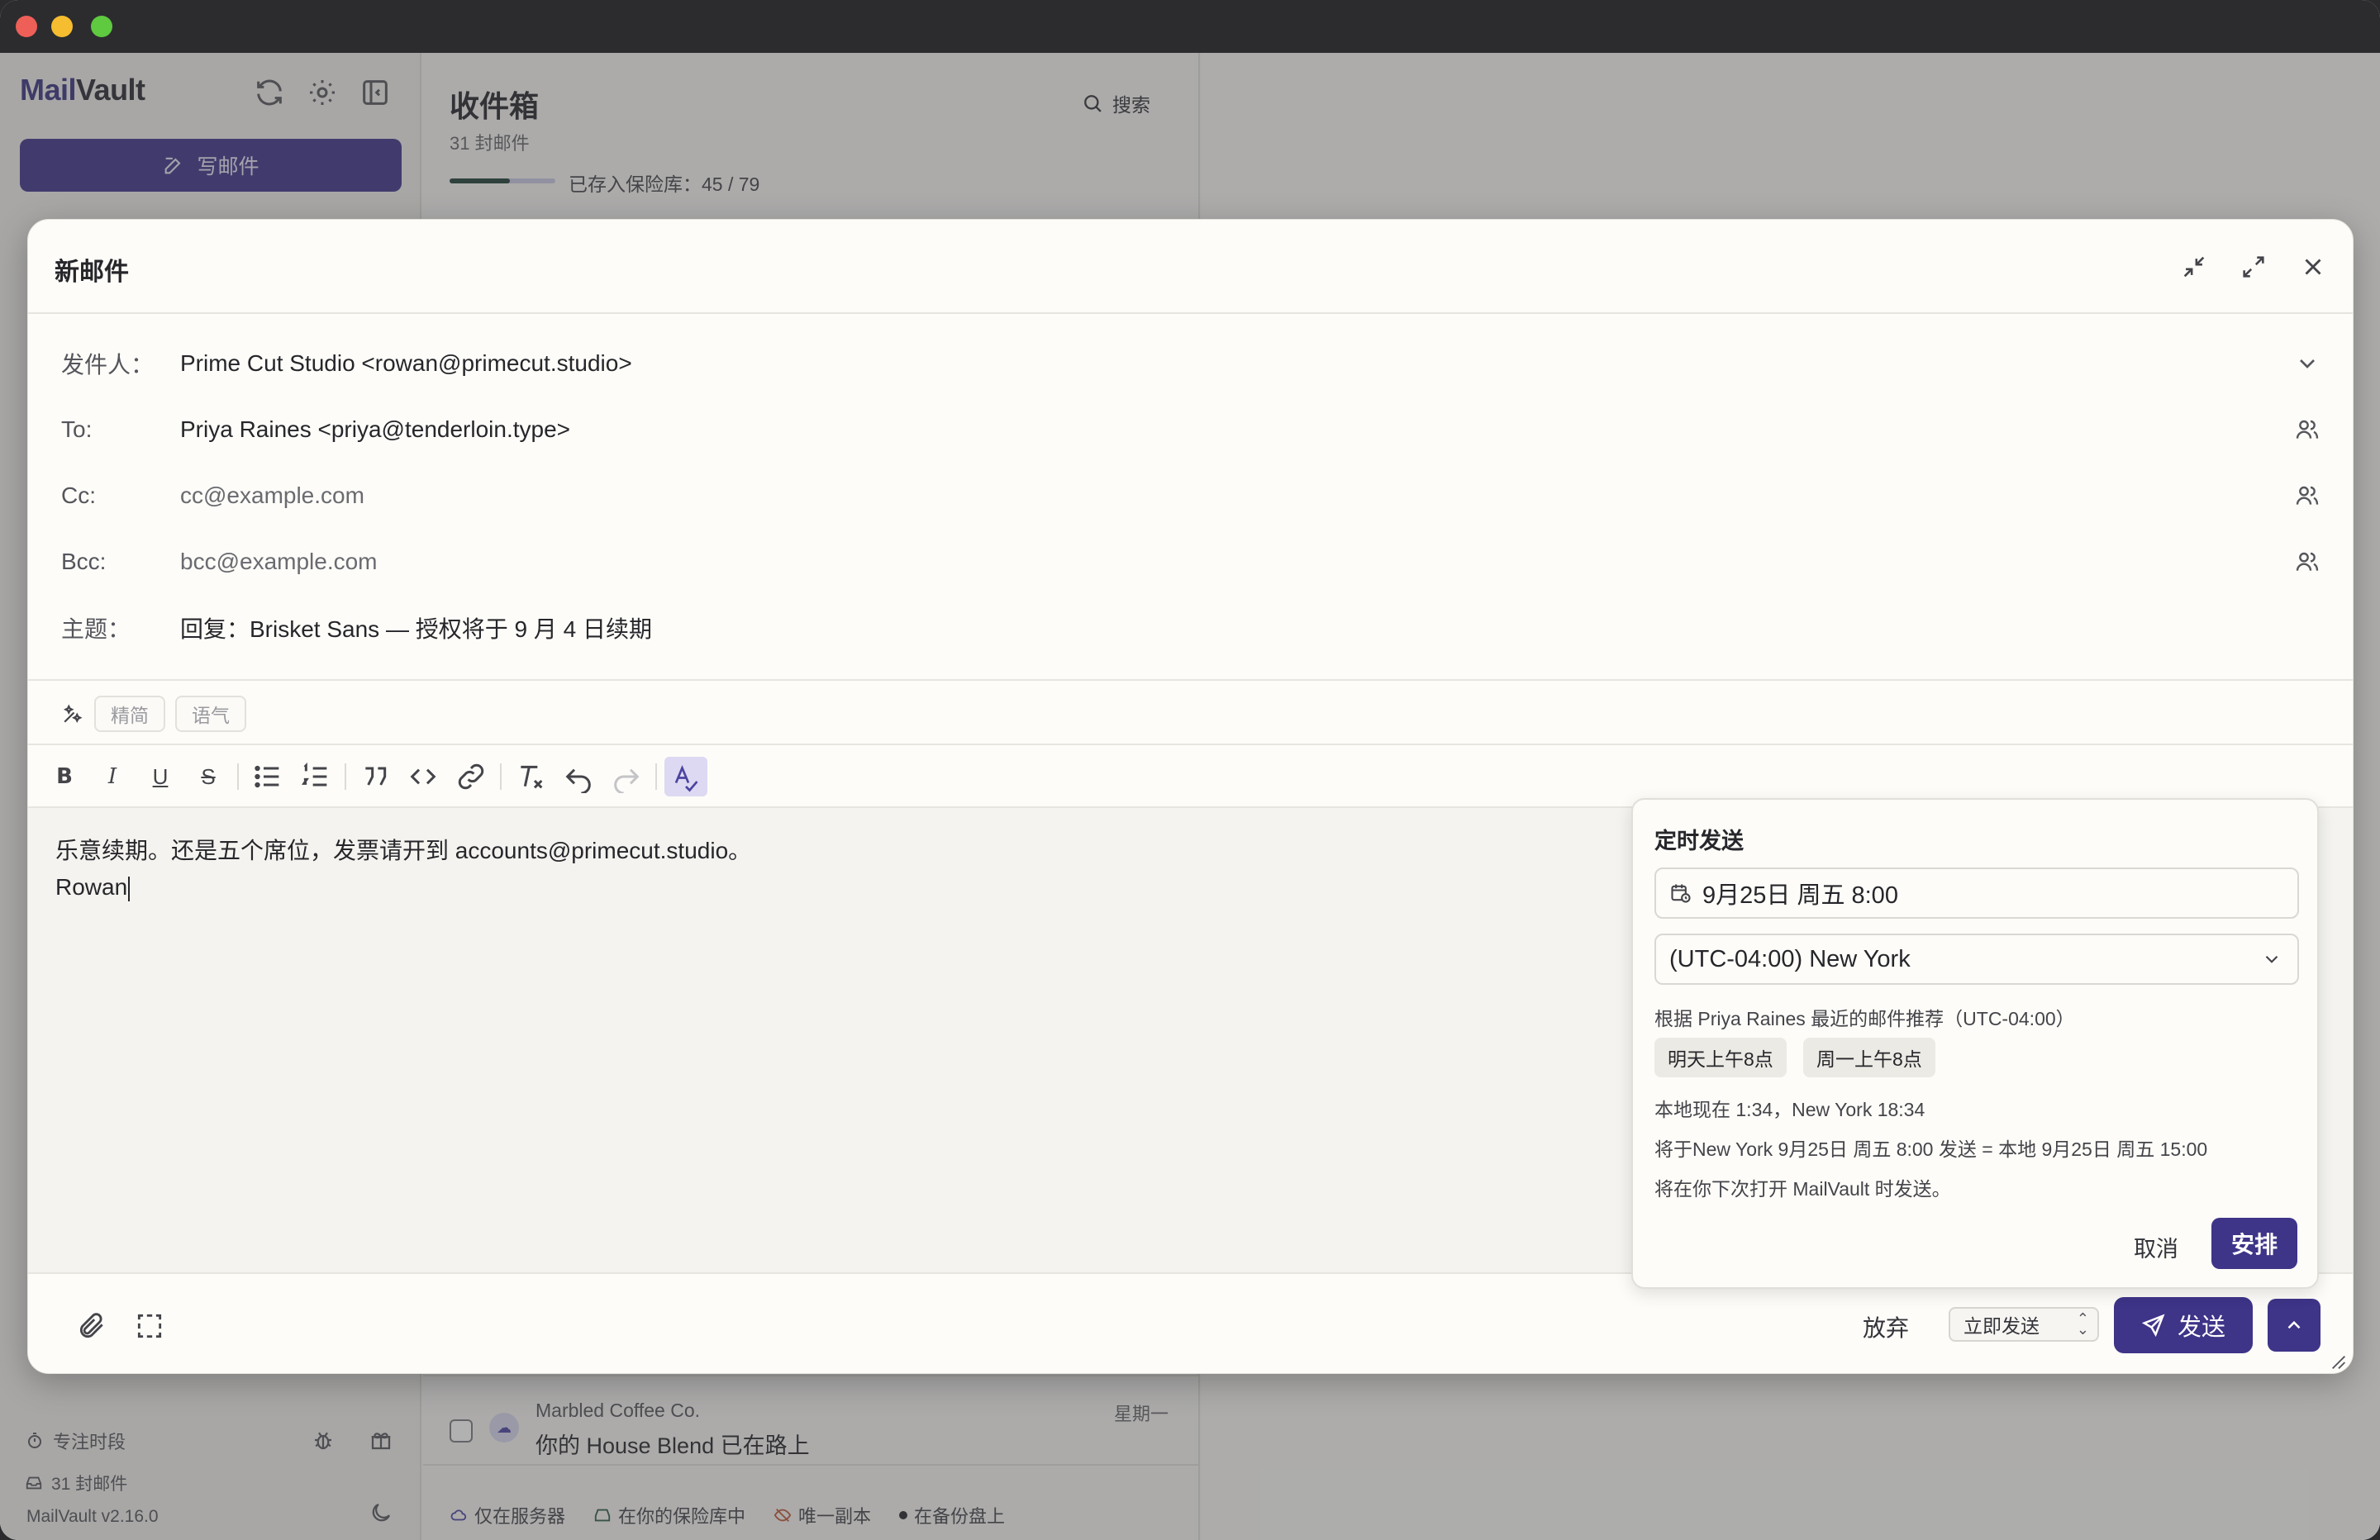  I want to click on schedule-cancel-button: 取消, so click(2156, 1247).